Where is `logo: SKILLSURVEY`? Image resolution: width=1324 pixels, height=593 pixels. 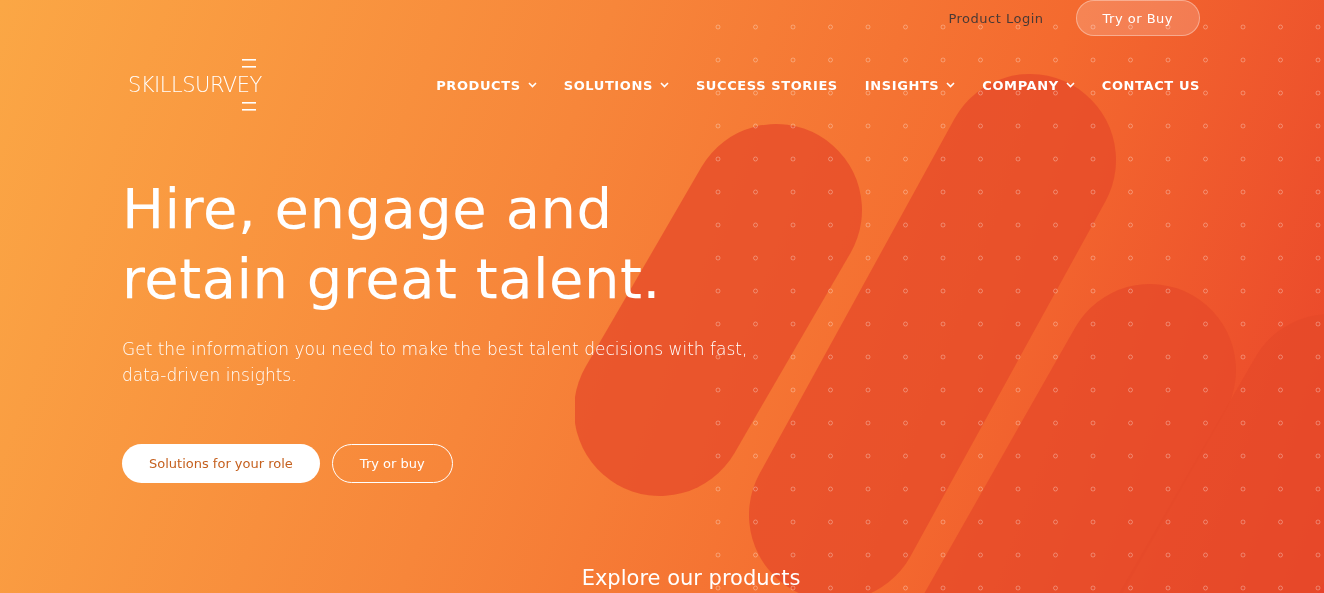
logo: SKILLSURVEY is located at coordinates (192, 85).